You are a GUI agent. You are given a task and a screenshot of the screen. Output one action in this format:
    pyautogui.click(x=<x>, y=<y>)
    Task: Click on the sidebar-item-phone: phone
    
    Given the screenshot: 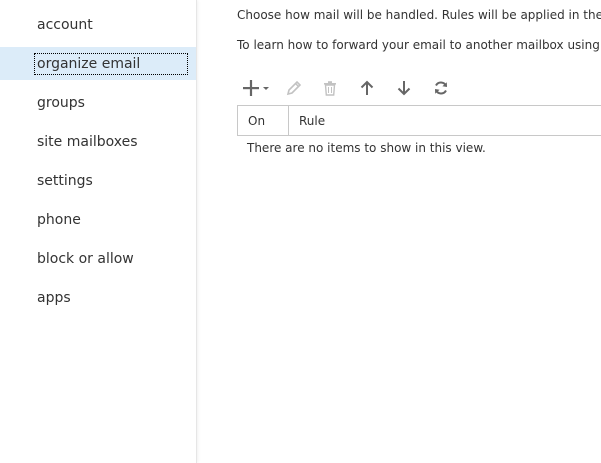 What is the action you would take?
    pyautogui.click(x=98, y=219)
    